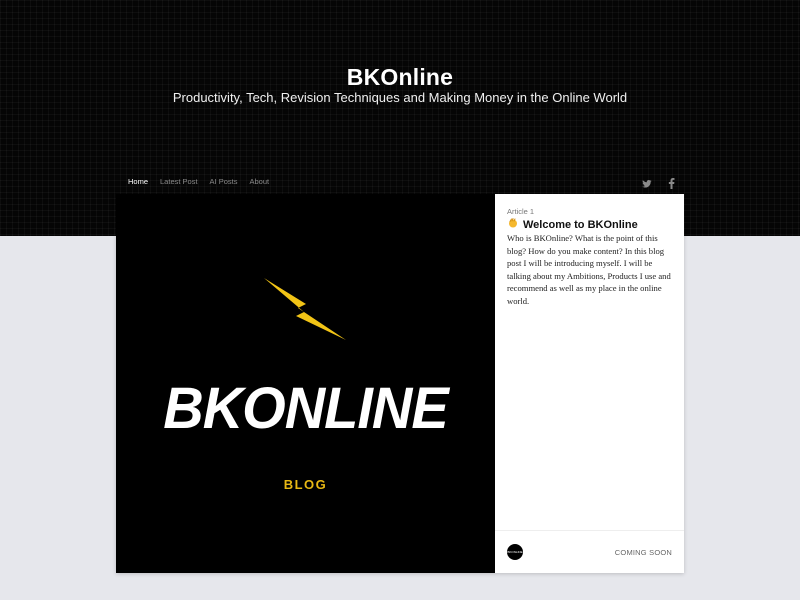 The height and width of the screenshot is (600, 800). What do you see at coordinates (643, 552) in the screenshot?
I see `post-status: COMING SOON` at bounding box center [643, 552].